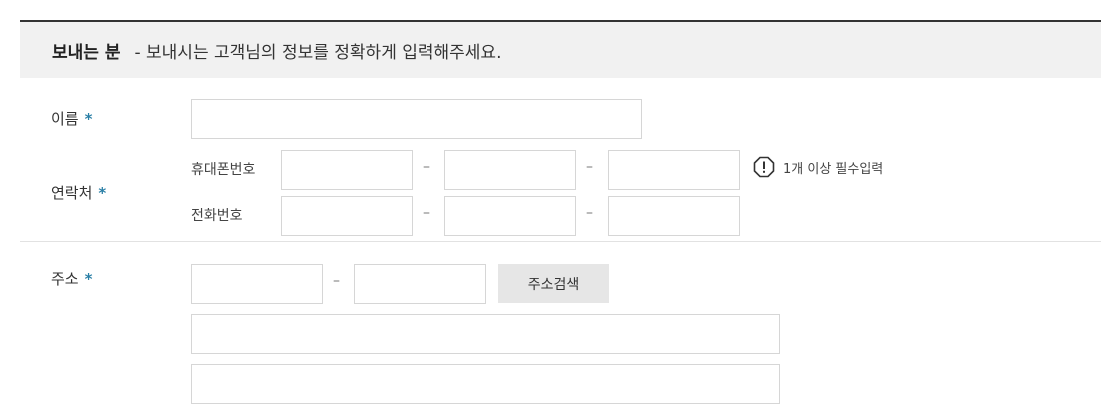  I want to click on mobile-part3-input, so click(674, 170).